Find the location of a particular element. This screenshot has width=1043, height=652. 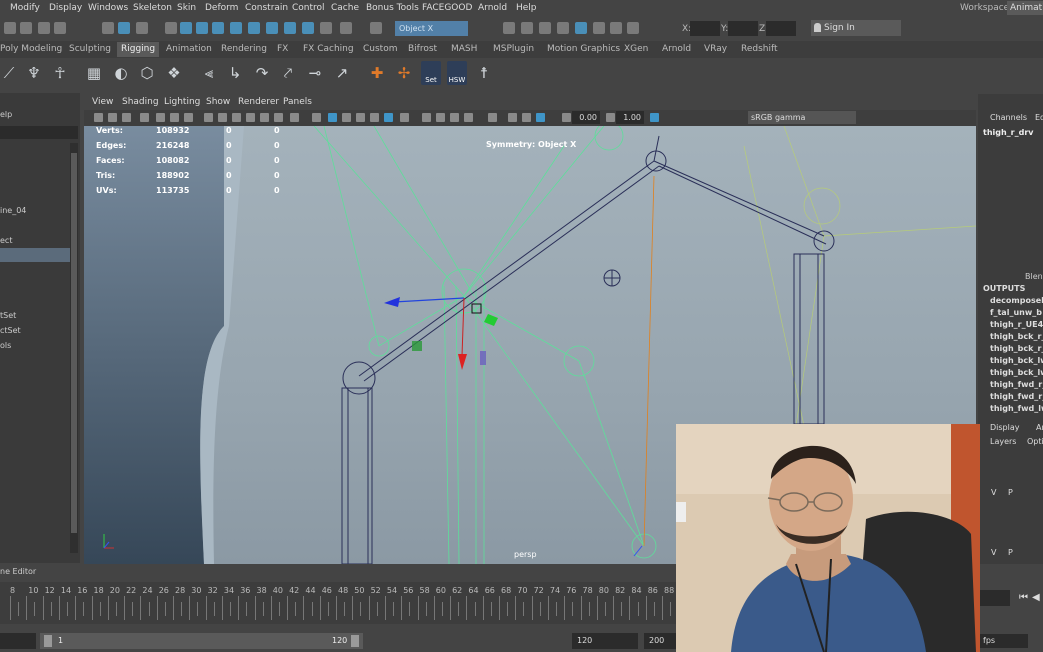

bind-skin-icon: ⫷ is located at coordinates (209, 73).